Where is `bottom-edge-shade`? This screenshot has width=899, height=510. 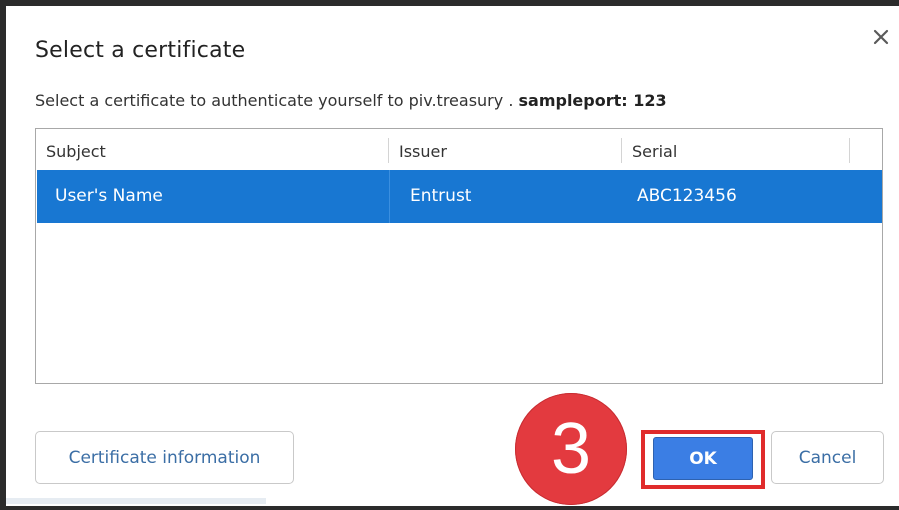 bottom-edge-shade is located at coordinates (136, 501).